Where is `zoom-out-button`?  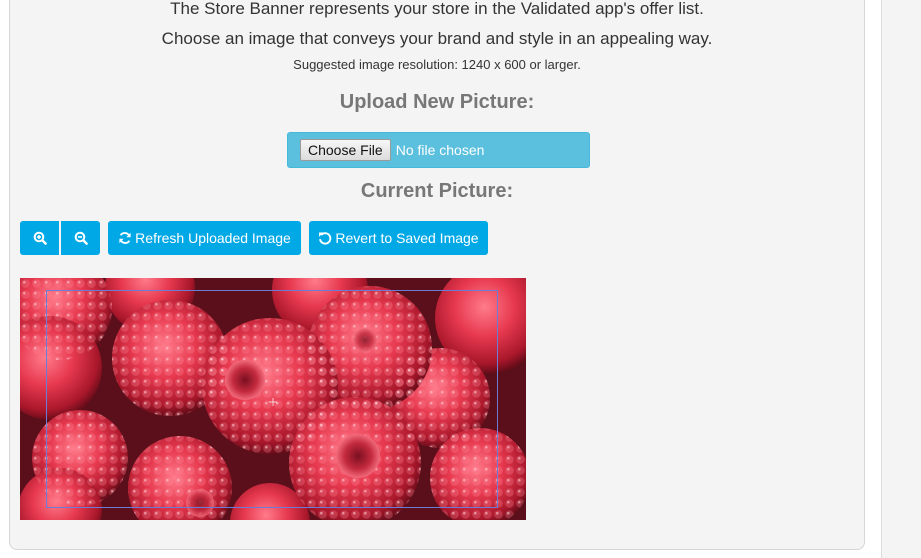
zoom-out-button is located at coordinates (80, 238).